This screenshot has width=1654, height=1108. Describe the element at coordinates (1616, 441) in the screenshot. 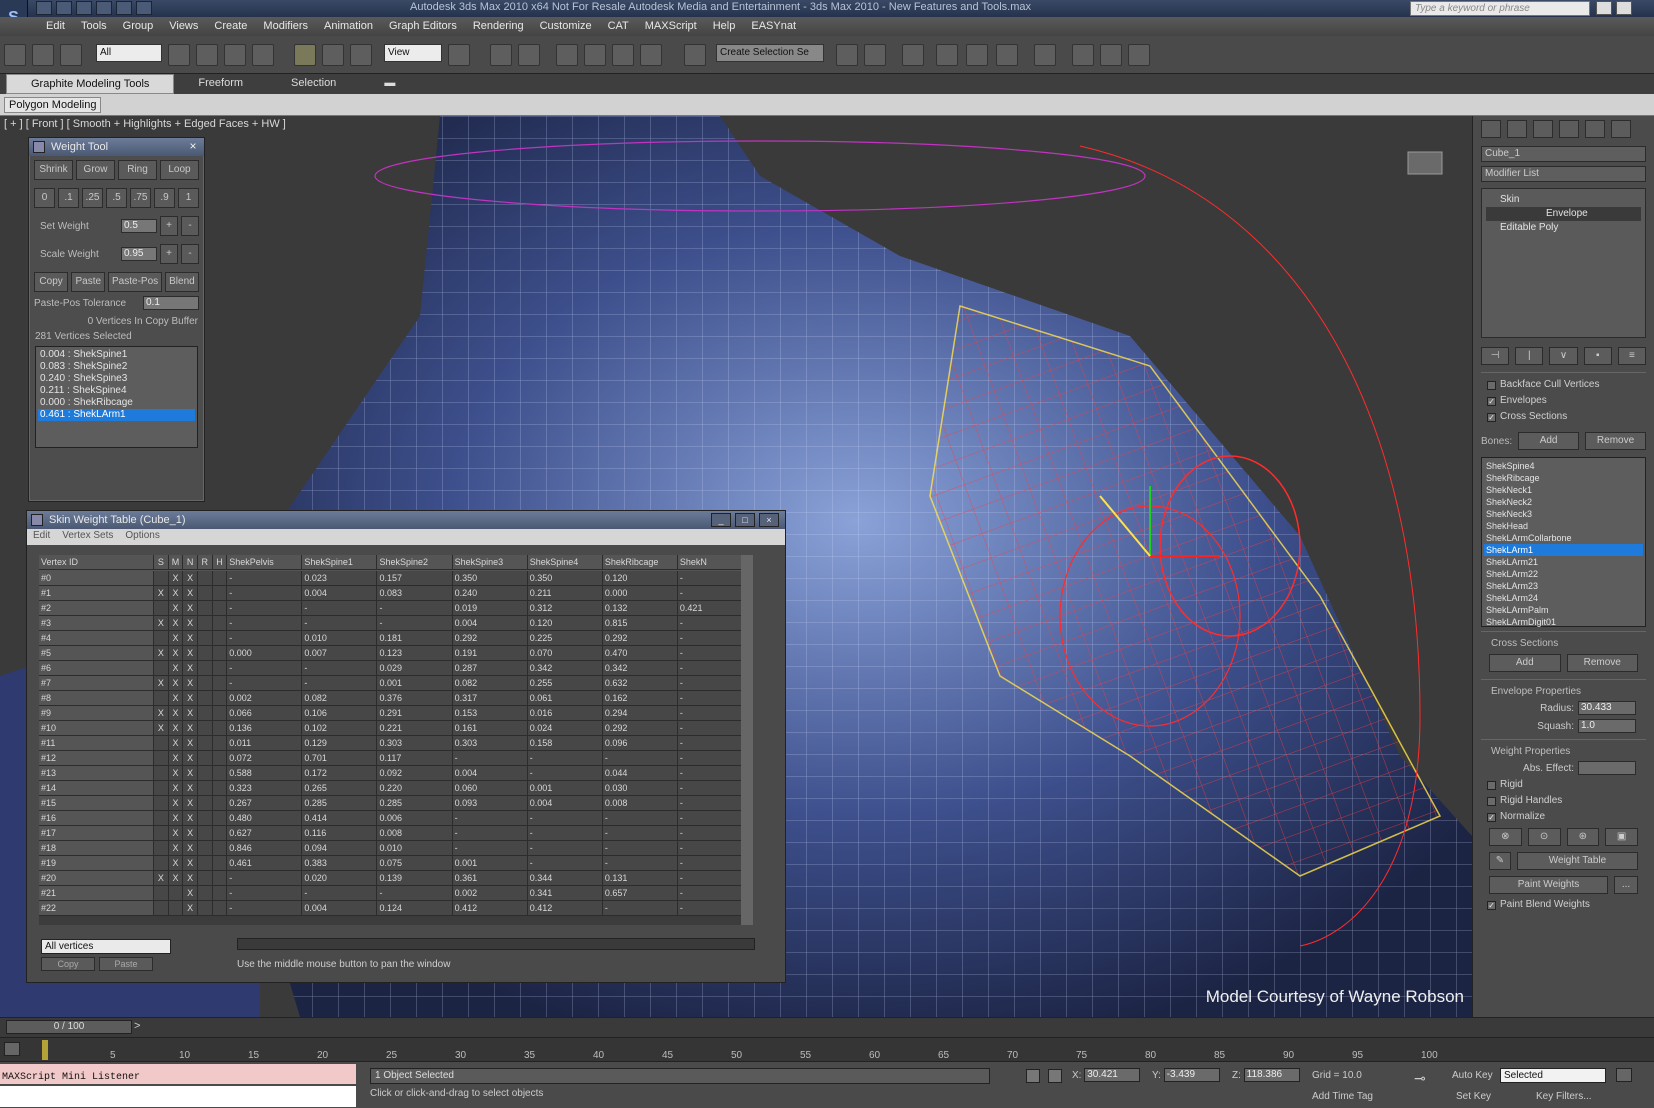

I see `remove-bone-button: Remove` at that location.